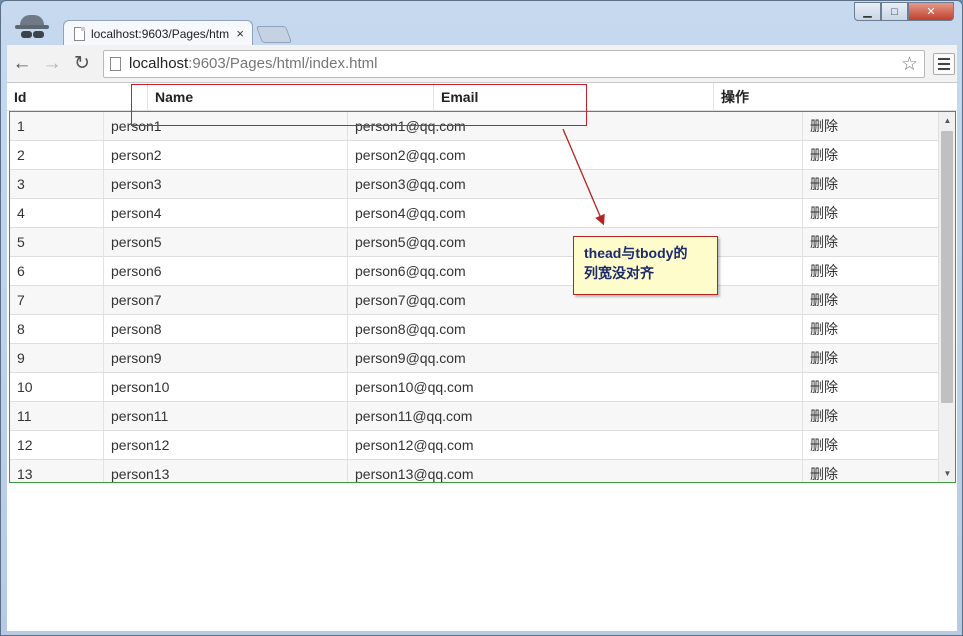 The height and width of the screenshot is (636, 963). Describe the element at coordinates (359, 105) in the screenshot. I see `highlight-box` at that location.